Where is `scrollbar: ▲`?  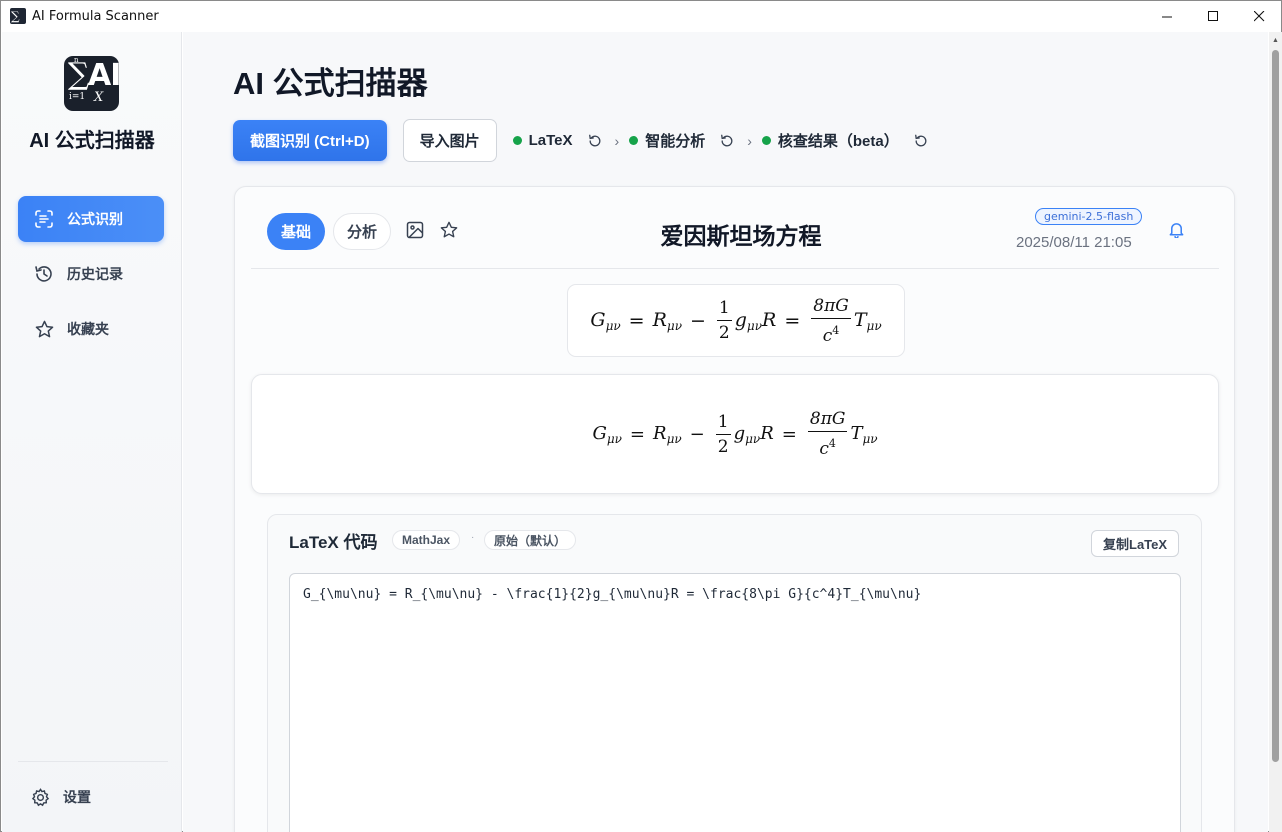 scrollbar: ▲ is located at coordinates (1275, 432).